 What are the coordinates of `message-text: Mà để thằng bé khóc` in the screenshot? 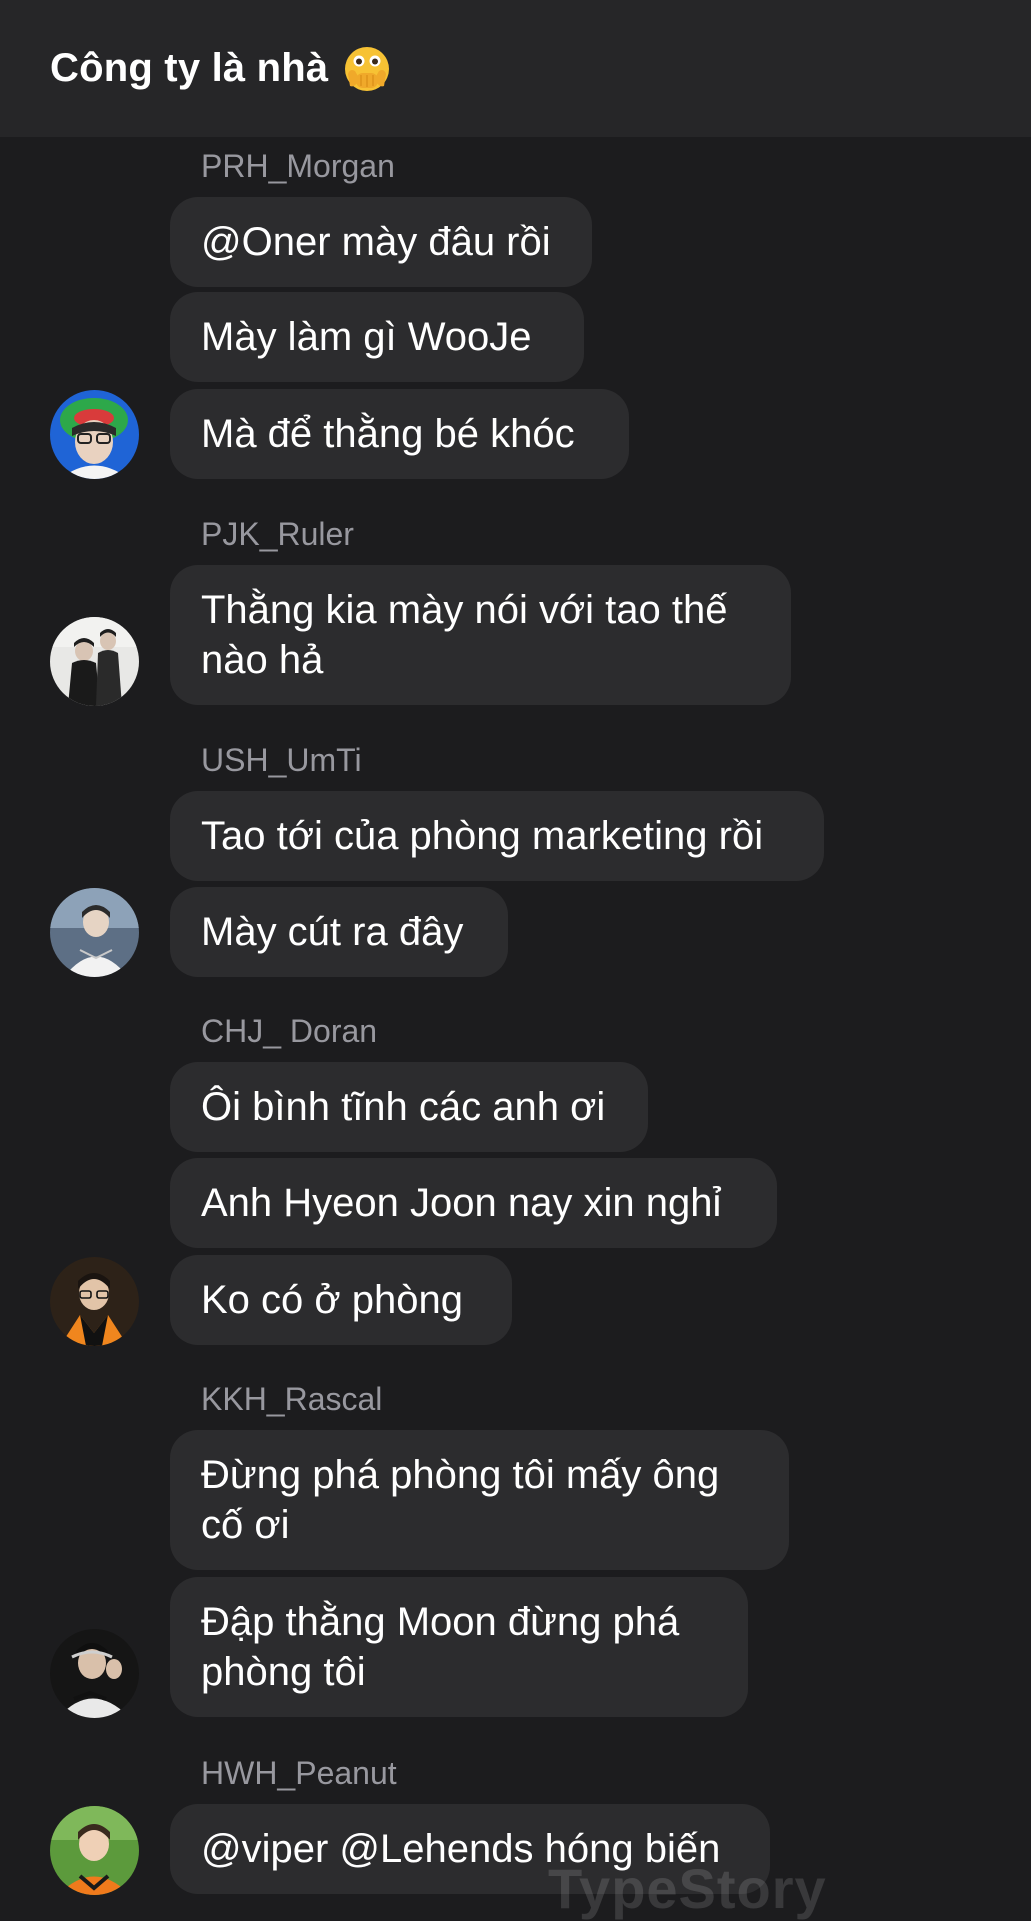 It's located at (388, 434).